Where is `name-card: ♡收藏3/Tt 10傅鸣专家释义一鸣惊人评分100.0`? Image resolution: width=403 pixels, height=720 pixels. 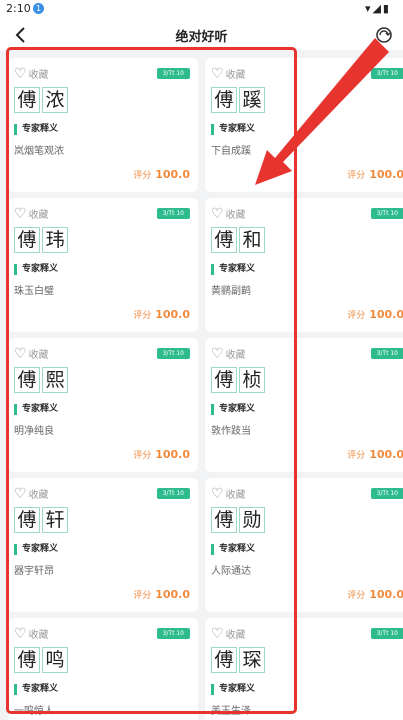
name-card: ♡收藏3/Tt 10傅鸣专家释义一鸣惊人评分100.0 is located at coordinates (103, 669).